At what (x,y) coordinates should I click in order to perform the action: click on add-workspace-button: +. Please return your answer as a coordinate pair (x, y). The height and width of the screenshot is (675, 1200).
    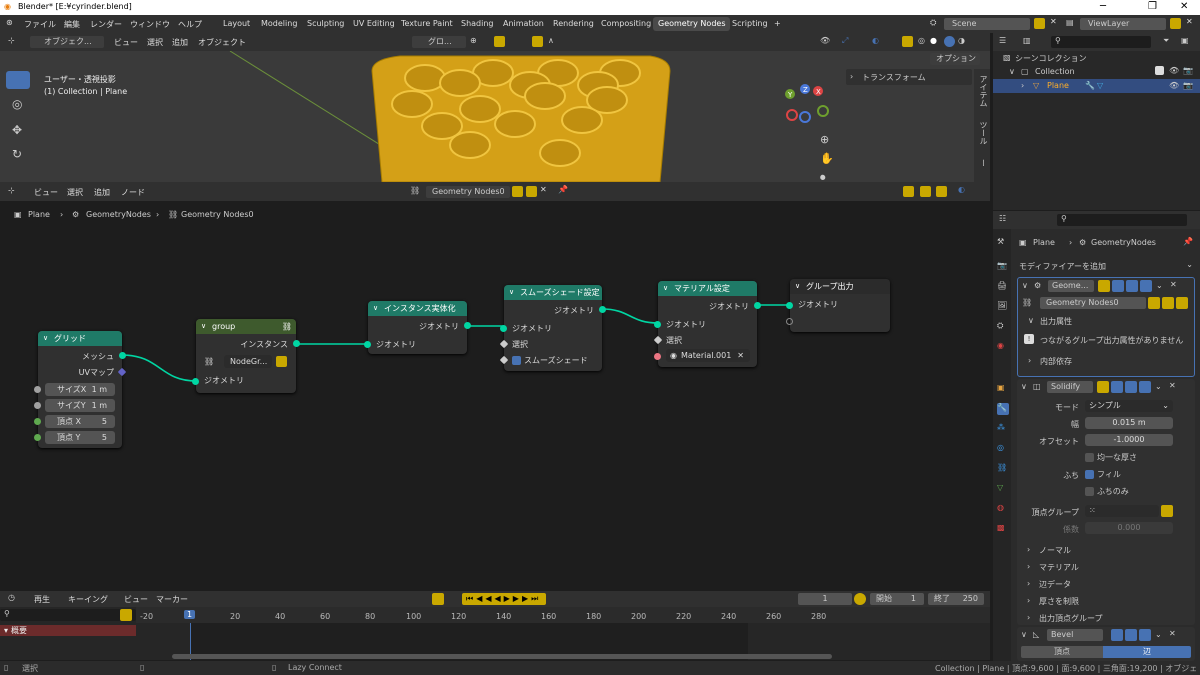
    Looking at the image, I should click on (777, 24).